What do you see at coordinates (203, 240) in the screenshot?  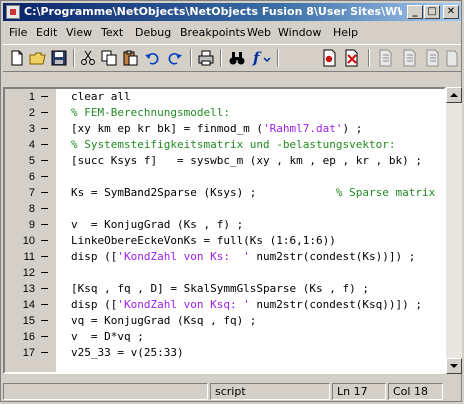 I see `code-text: LinkeObereEckeVonKs = full(Ks (1:6,1:6))` at bounding box center [203, 240].